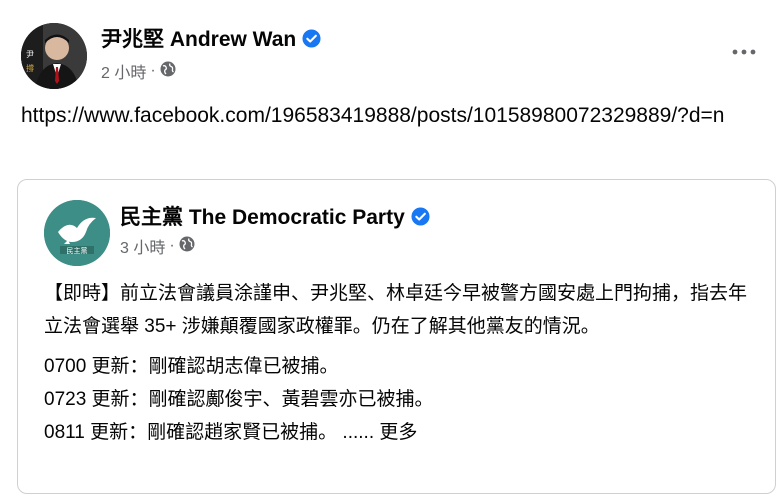 The height and width of the screenshot is (498, 780). I want to click on shared-post-meta: 3 小時 ·, so click(157, 246).